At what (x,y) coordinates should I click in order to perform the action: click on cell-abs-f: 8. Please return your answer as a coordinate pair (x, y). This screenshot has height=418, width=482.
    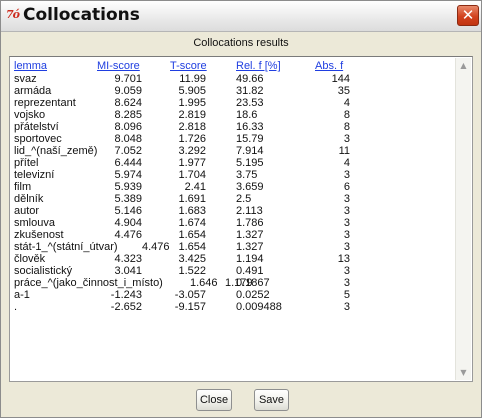
    Looking at the image, I should click on (346, 115).